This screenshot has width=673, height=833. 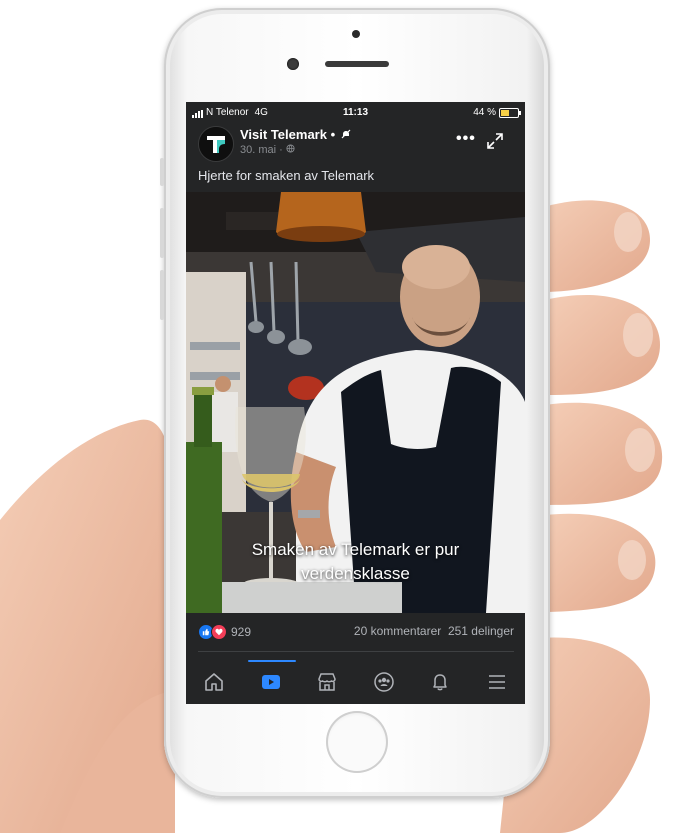 I want to click on front-camera, so click(x=293, y=64).